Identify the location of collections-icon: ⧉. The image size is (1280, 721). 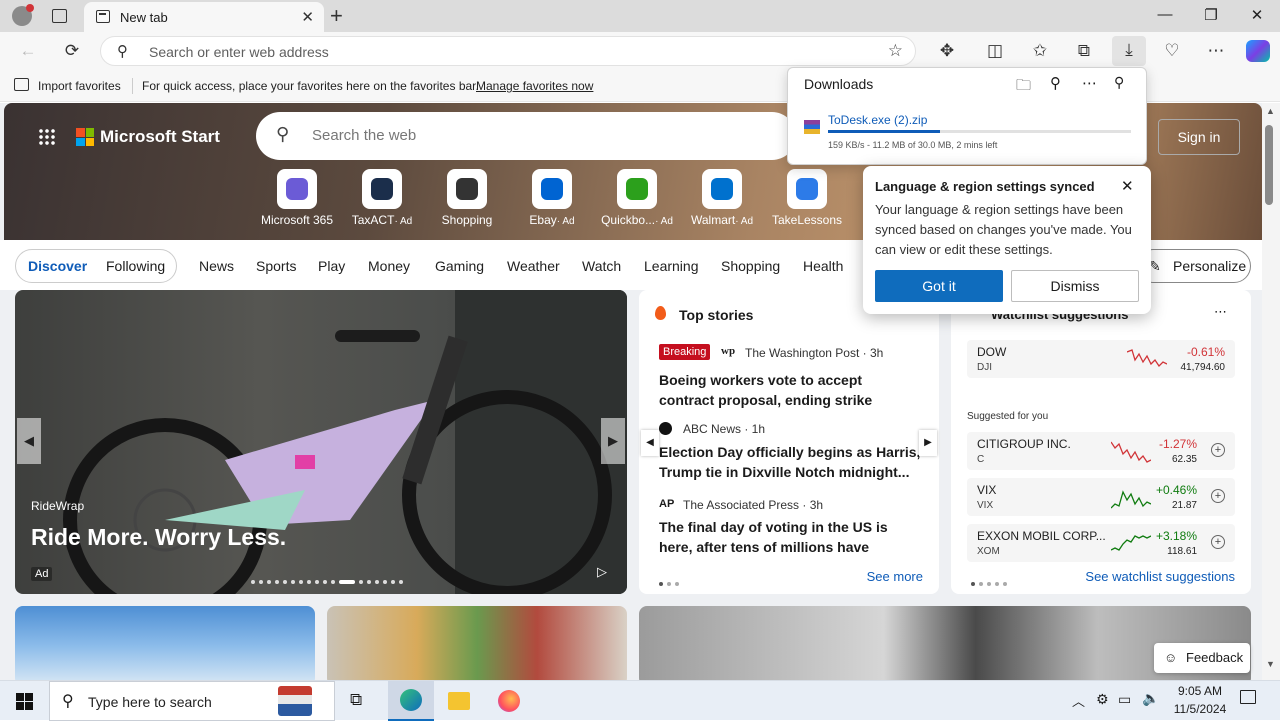
(1084, 52).